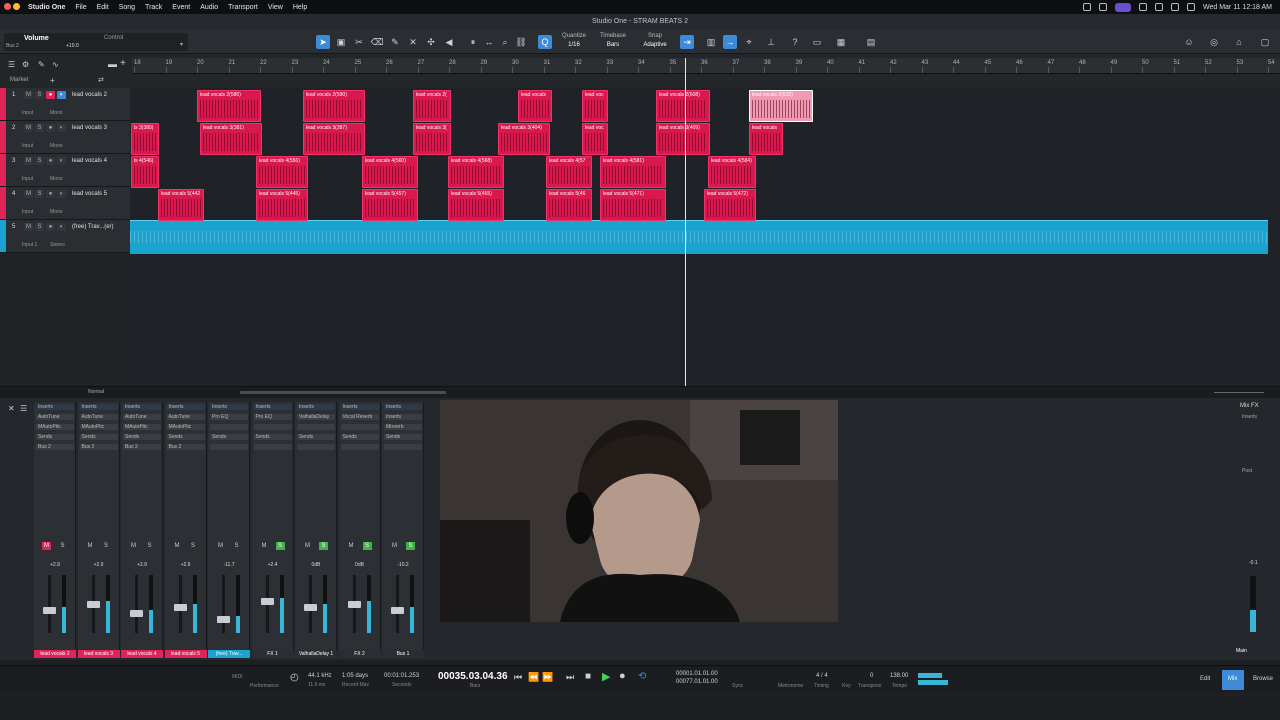  Describe the element at coordinates (476, 172) in the screenshot. I see `audio-event-clip: lead vocals 4(568)` at that location.